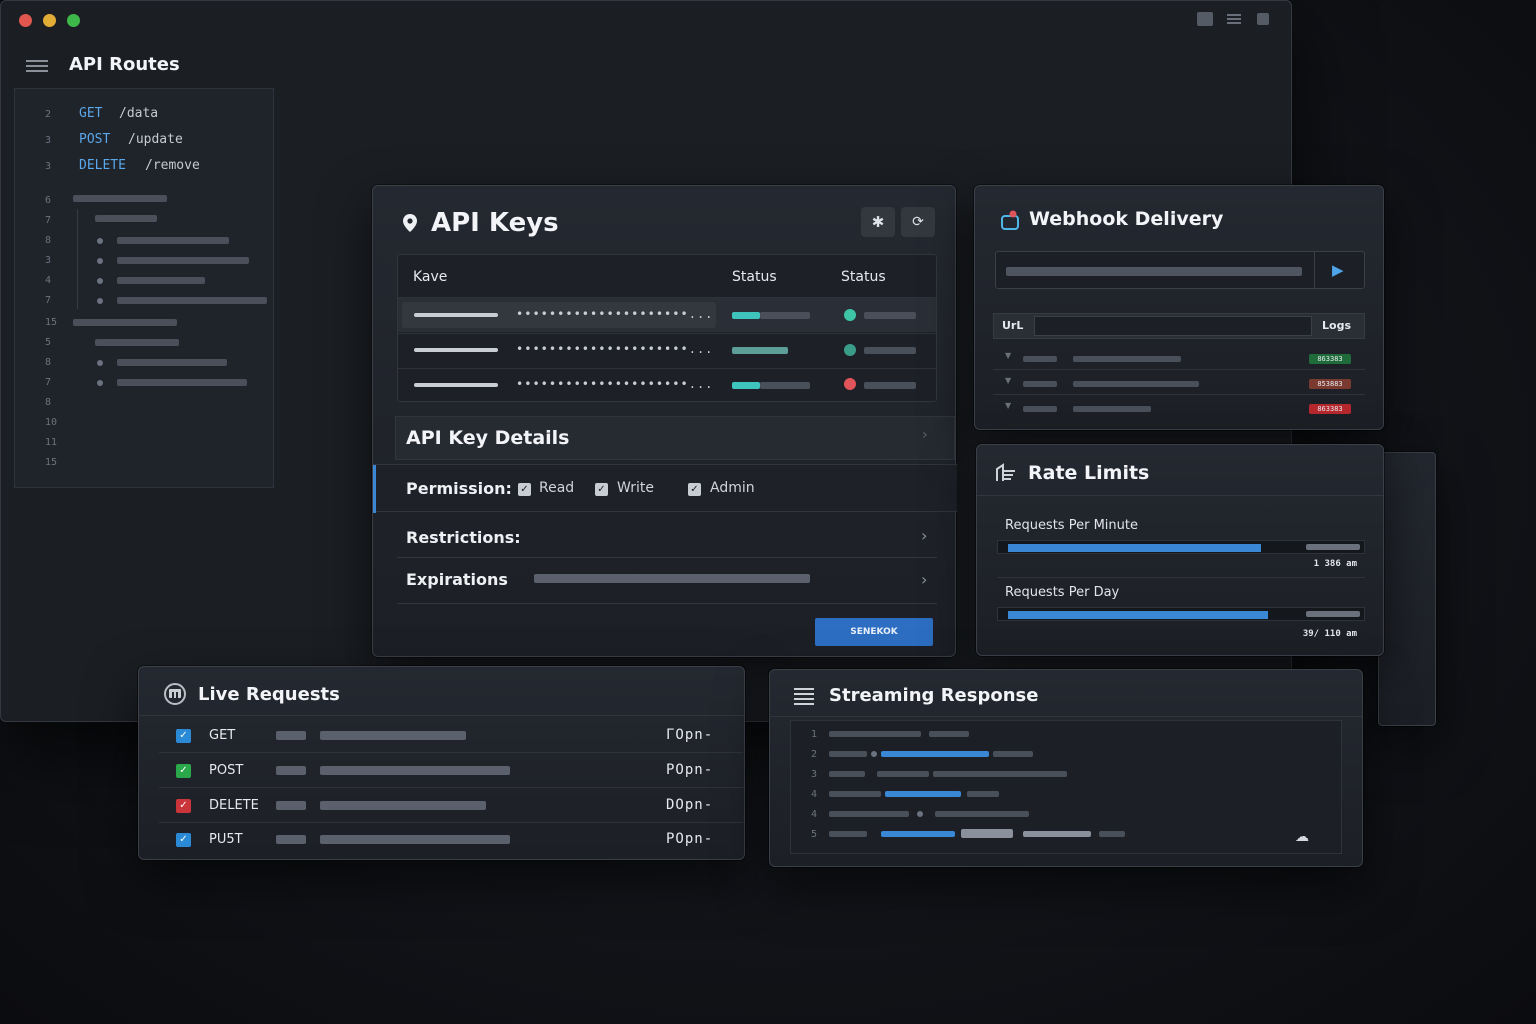 The height and width of the screenshot is (1024, 1536). What do you see at coordinates (804, 696) in the screenshot?
I see `list-icon` at bounding box center [804, 696].